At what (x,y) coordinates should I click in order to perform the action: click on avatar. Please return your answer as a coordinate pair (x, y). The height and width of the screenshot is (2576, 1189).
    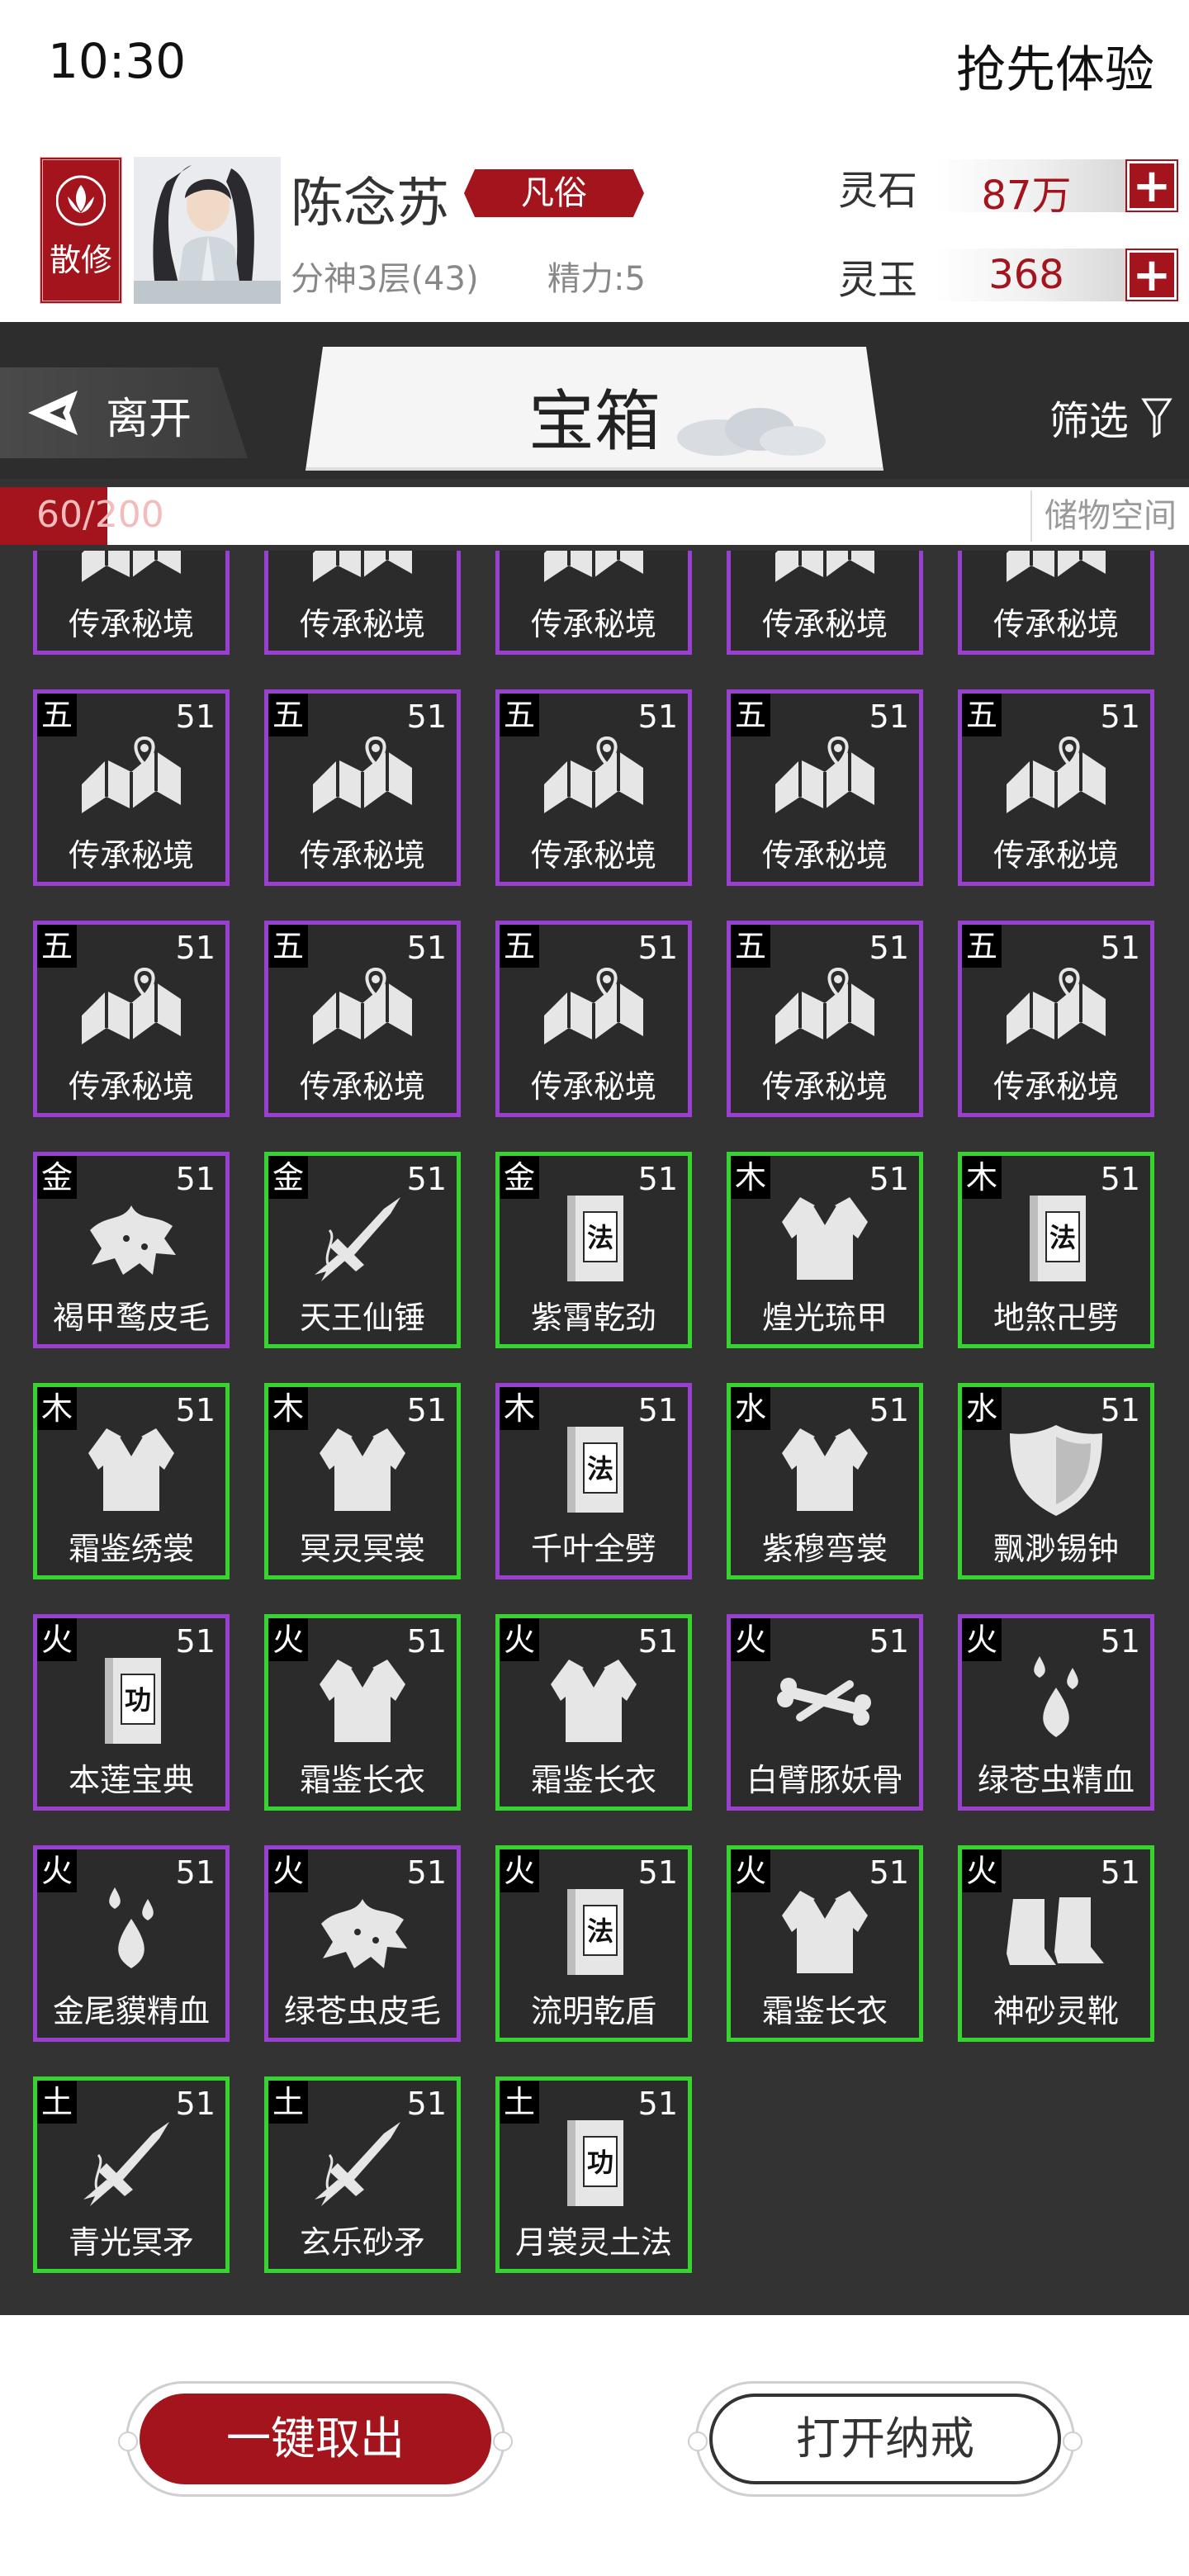
    Looking at the image, I should click on (207, 230).